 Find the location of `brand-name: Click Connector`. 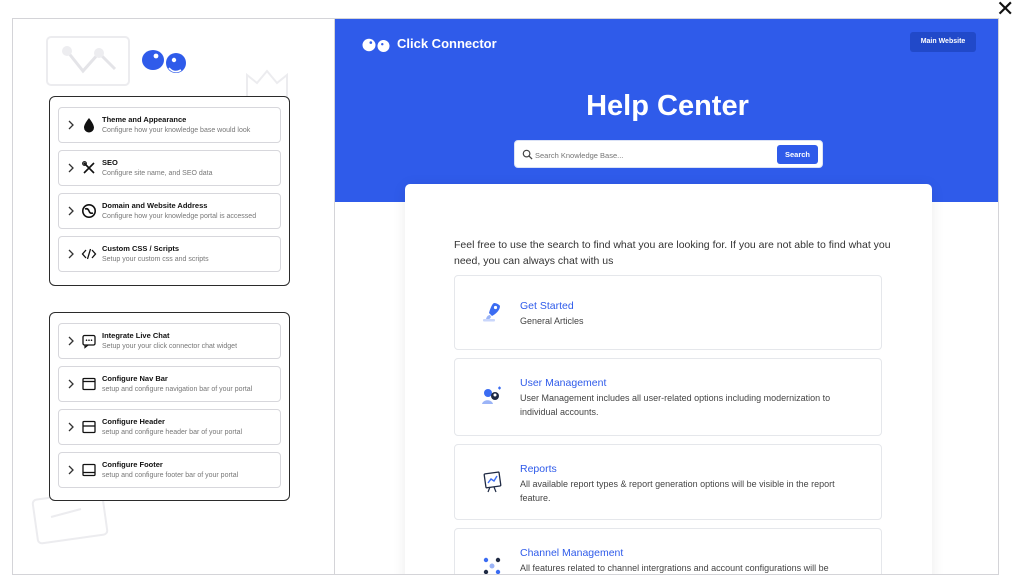

brand-name: Click Connector is located at coordinates (447, 43).